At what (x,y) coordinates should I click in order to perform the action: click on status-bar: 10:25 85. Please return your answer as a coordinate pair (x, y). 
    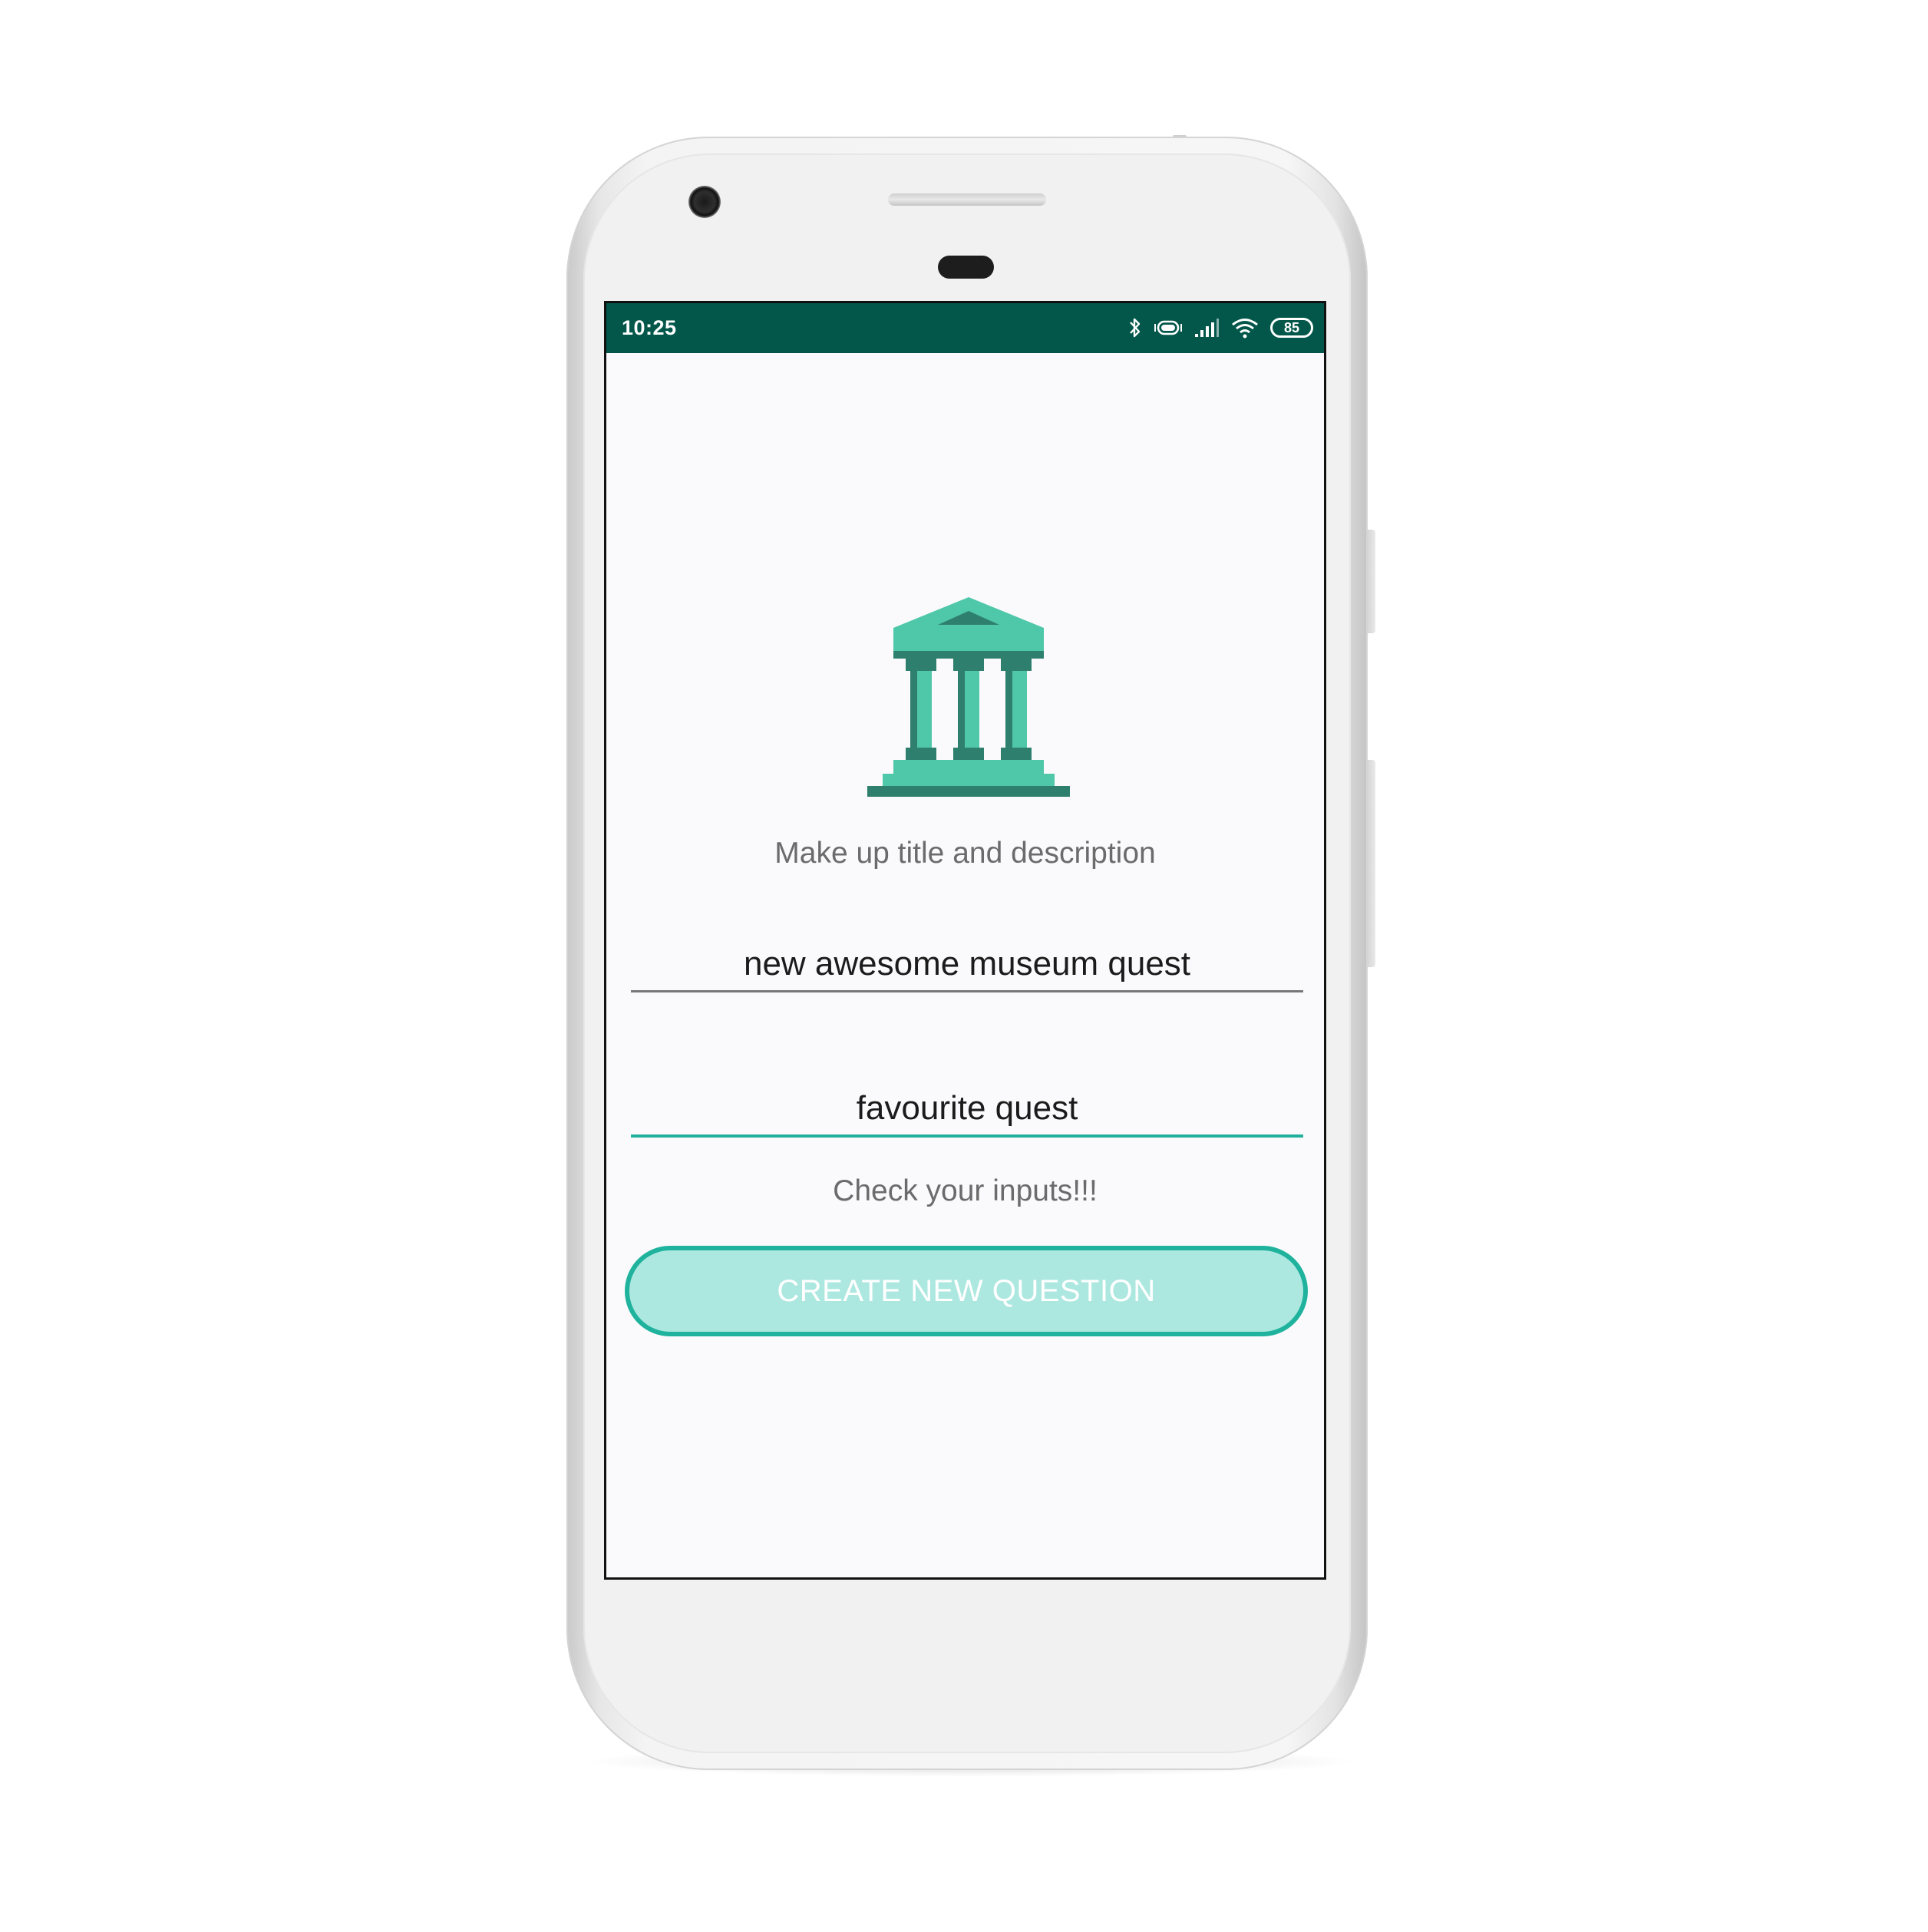
    Looking at the image, I should click on (965, 328).